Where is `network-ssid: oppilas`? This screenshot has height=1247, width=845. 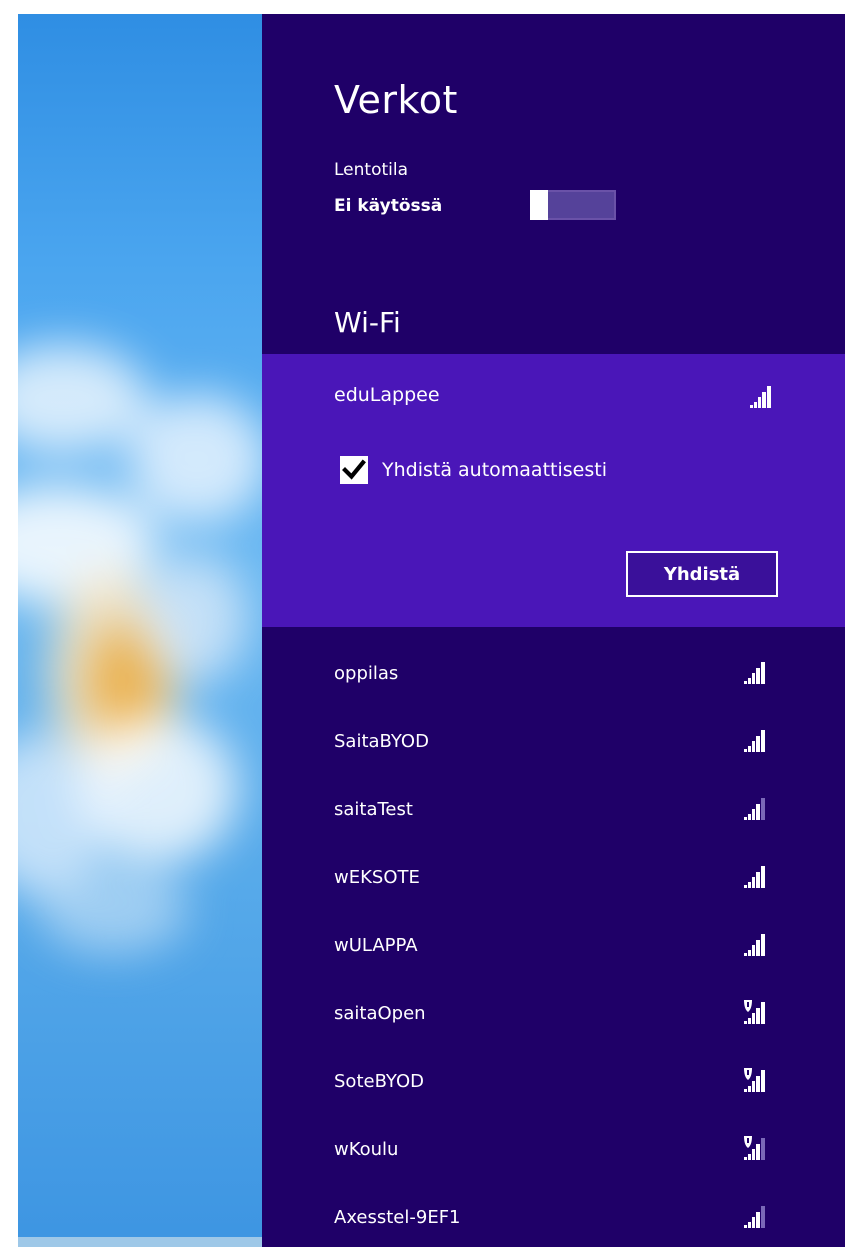
network-ssid: oppilas is located at coordinates (366, 673).